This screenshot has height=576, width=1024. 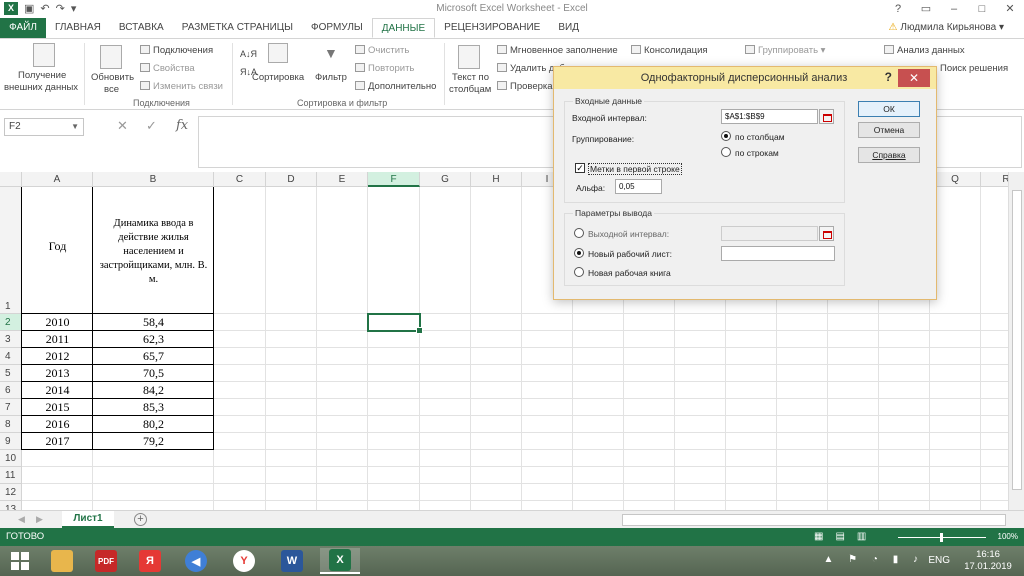 What do you see at coordinates (153, 425) in the screenshot?
I see `cell-value: 80,2` at bounding box center [153, 425].